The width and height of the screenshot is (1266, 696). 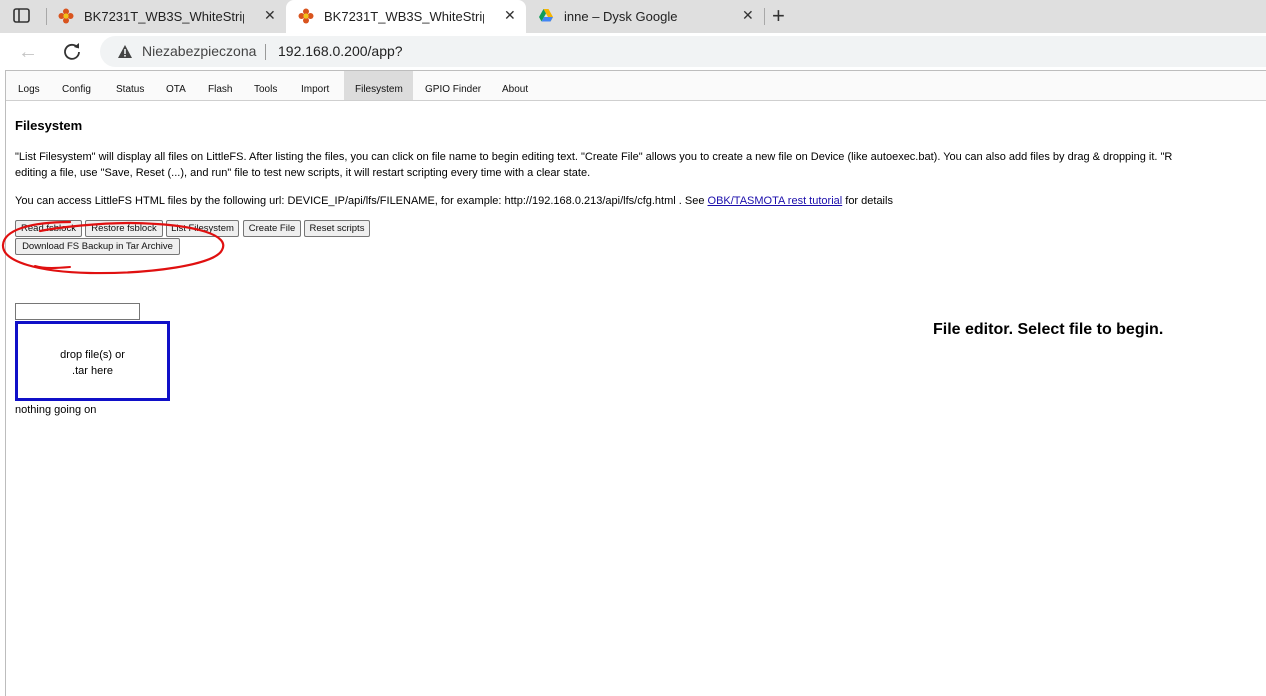 I want to click on create-file-button: Create File, so click(x=272, y=228).